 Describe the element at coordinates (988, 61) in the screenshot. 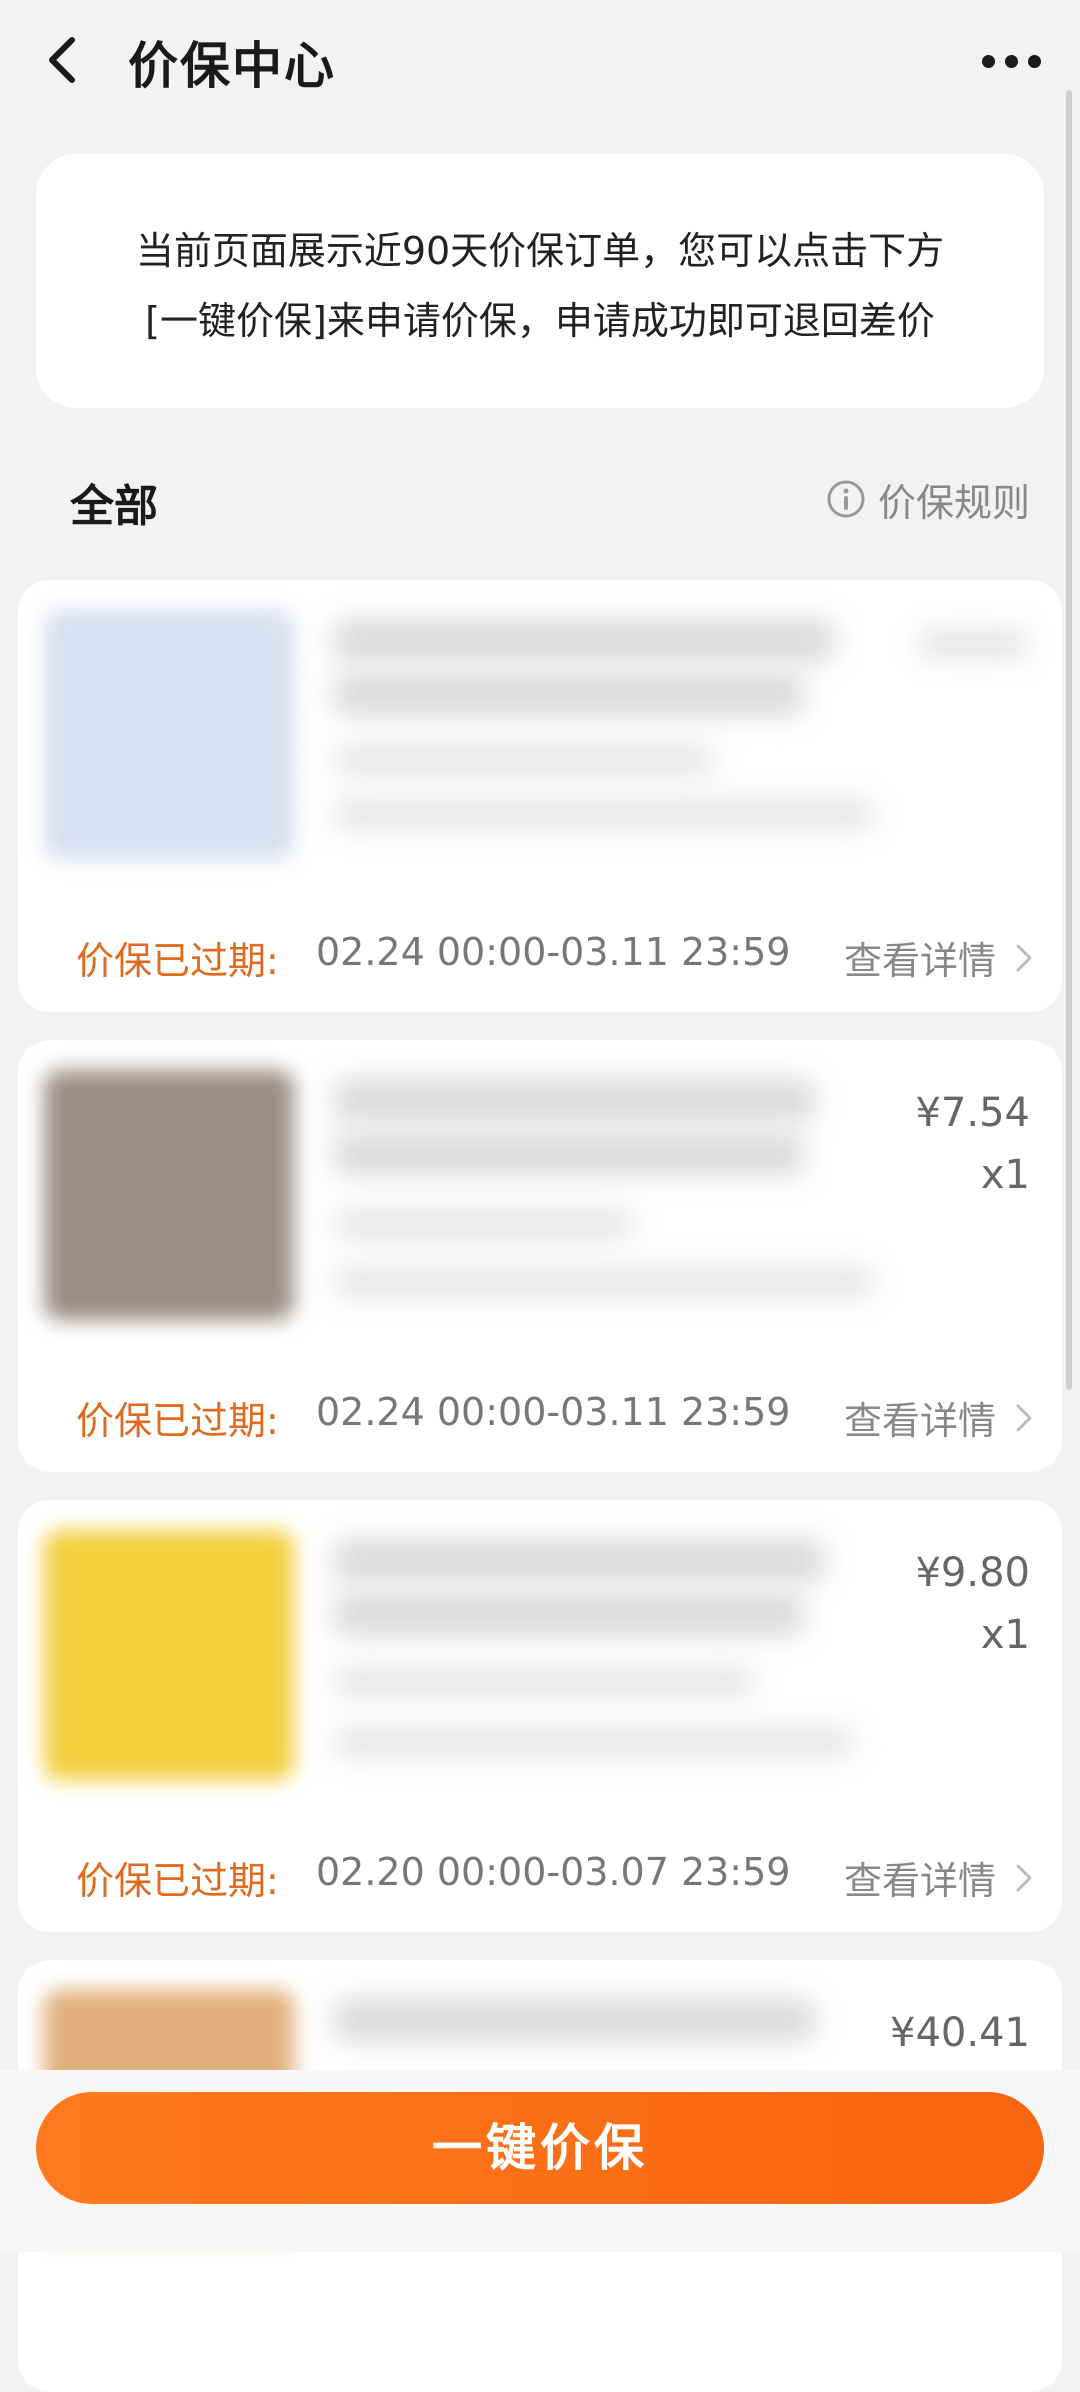

I see `more-icon` at that location.